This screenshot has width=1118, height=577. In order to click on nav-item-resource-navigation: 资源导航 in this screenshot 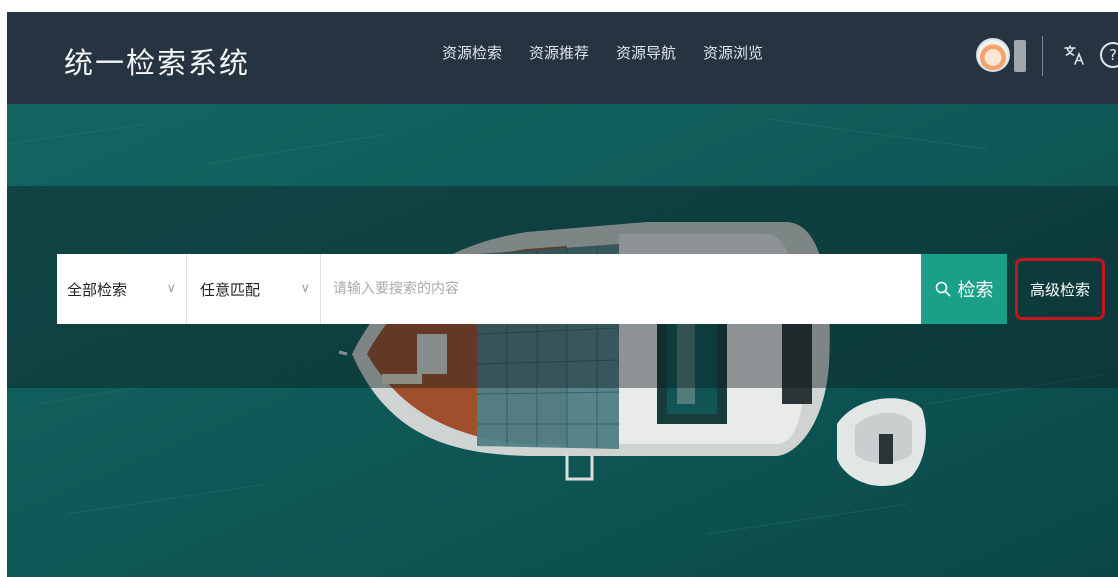, I will do `click(646, 52)`.